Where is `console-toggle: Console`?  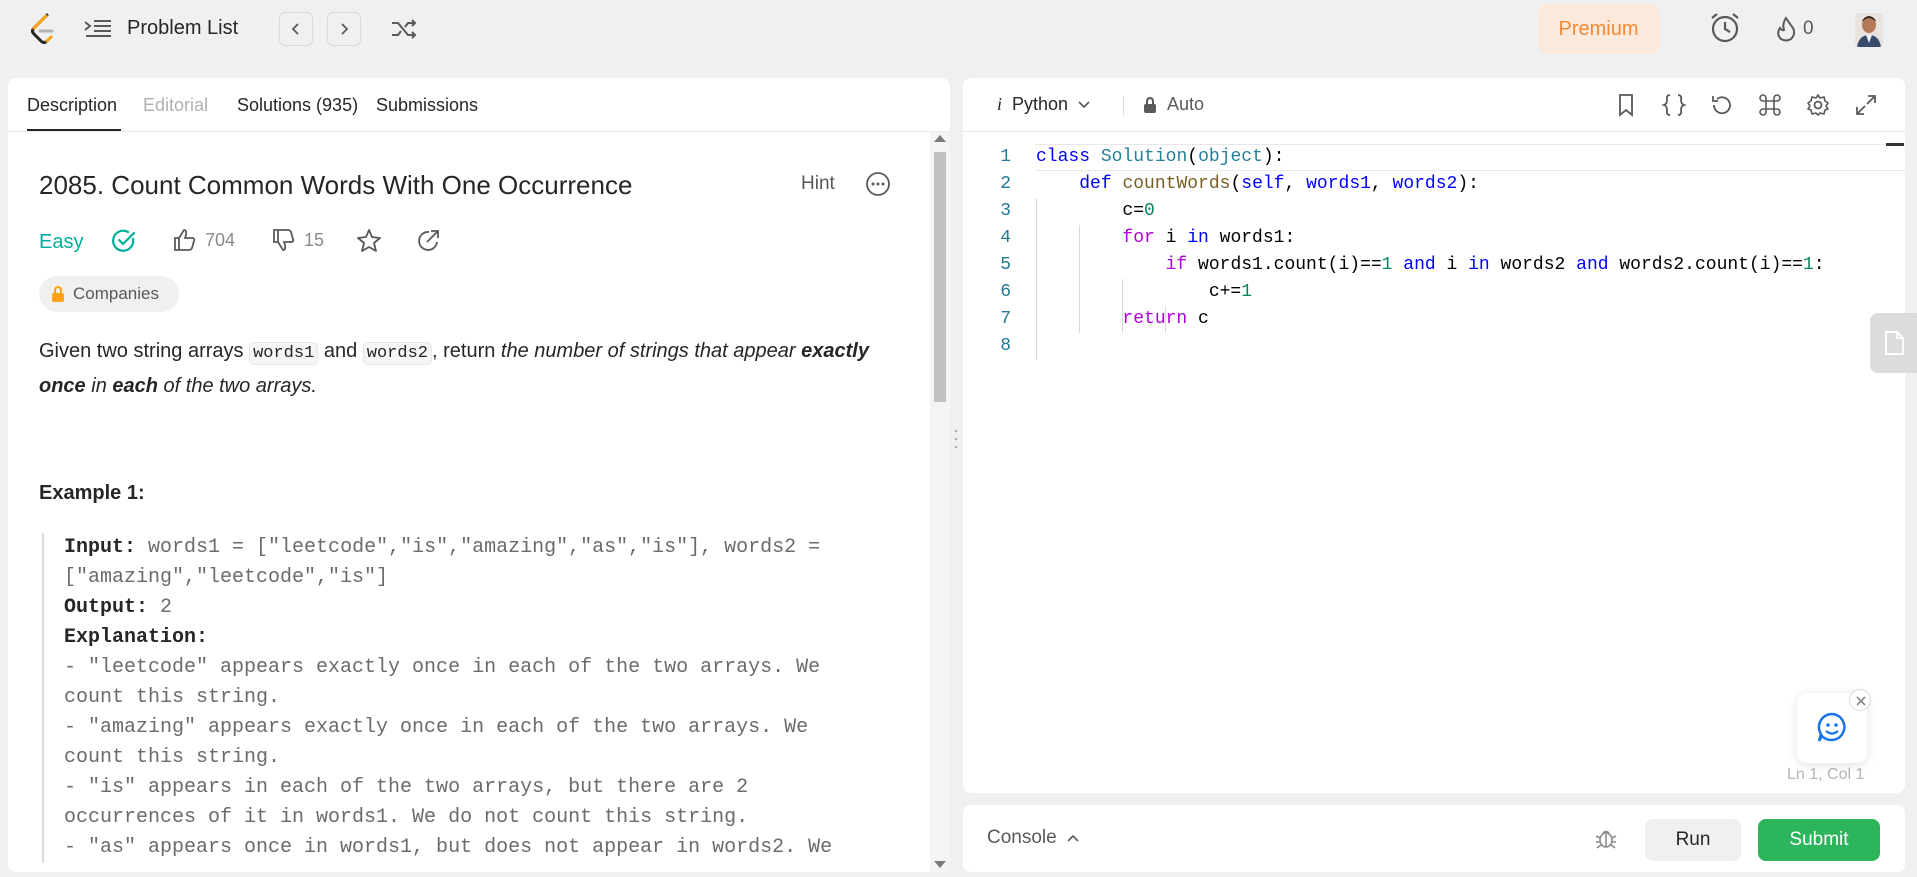 console-toggle: Console is located at coordinates (1033, 838).